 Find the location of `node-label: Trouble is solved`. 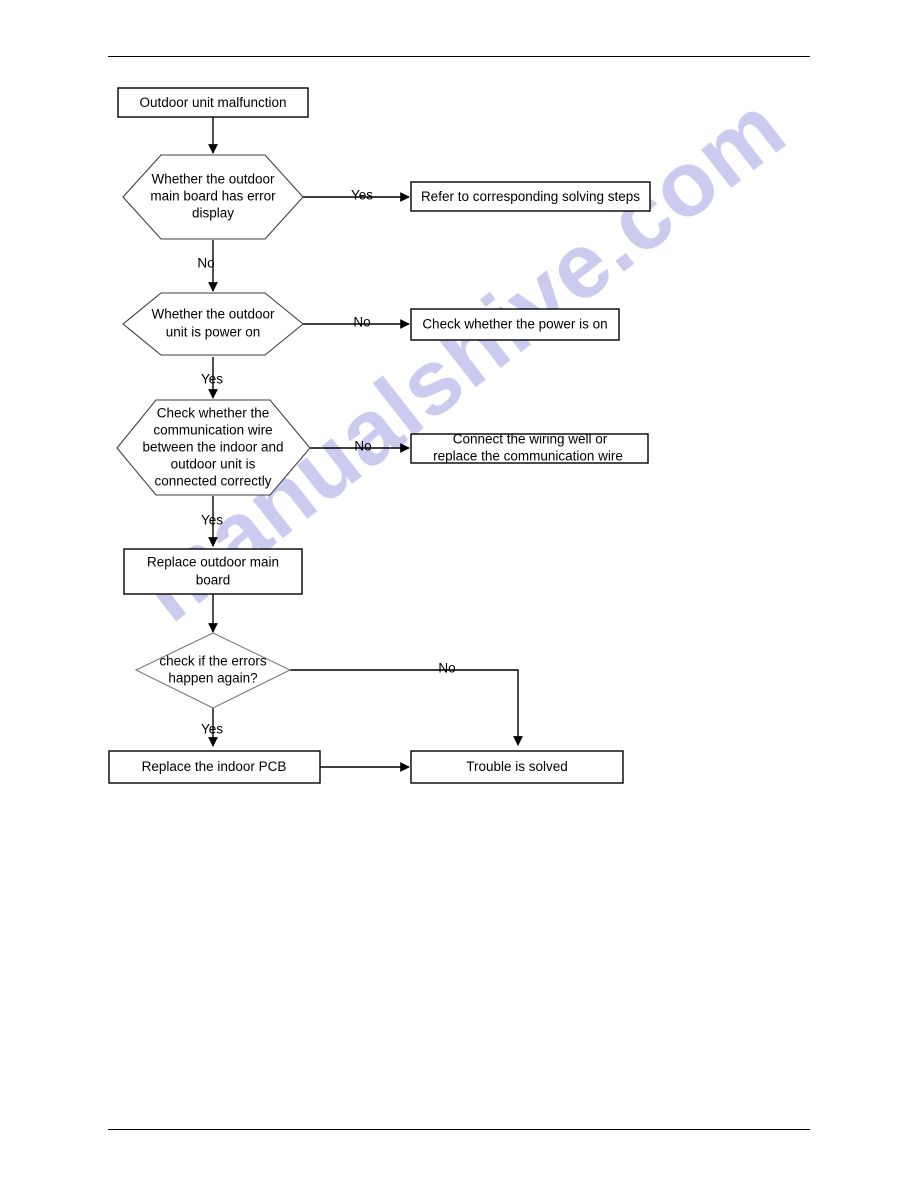

node-label: Trouble is solved is located at coordinates (517, 766).